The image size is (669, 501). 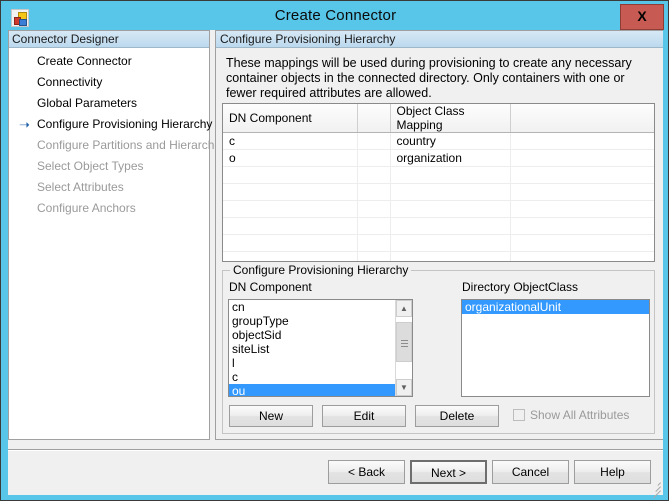 I want to click on dn-component-label: DN Component, so click(x=270, y=287).